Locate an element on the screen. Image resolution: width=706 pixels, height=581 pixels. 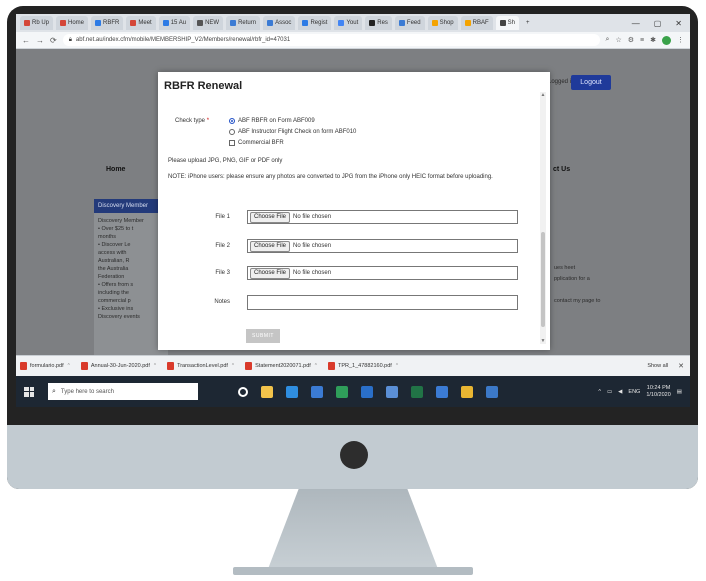
panel-line: Australian, R is located at coordinates (114, 261).